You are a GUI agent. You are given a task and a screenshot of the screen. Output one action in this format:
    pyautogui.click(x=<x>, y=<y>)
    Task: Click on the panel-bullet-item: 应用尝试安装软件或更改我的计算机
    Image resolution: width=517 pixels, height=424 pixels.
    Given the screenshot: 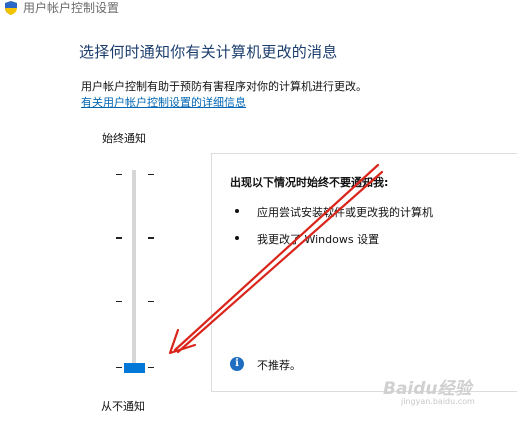 What is the action you would take?
    pyautogui.click(x=345, y=212)
    